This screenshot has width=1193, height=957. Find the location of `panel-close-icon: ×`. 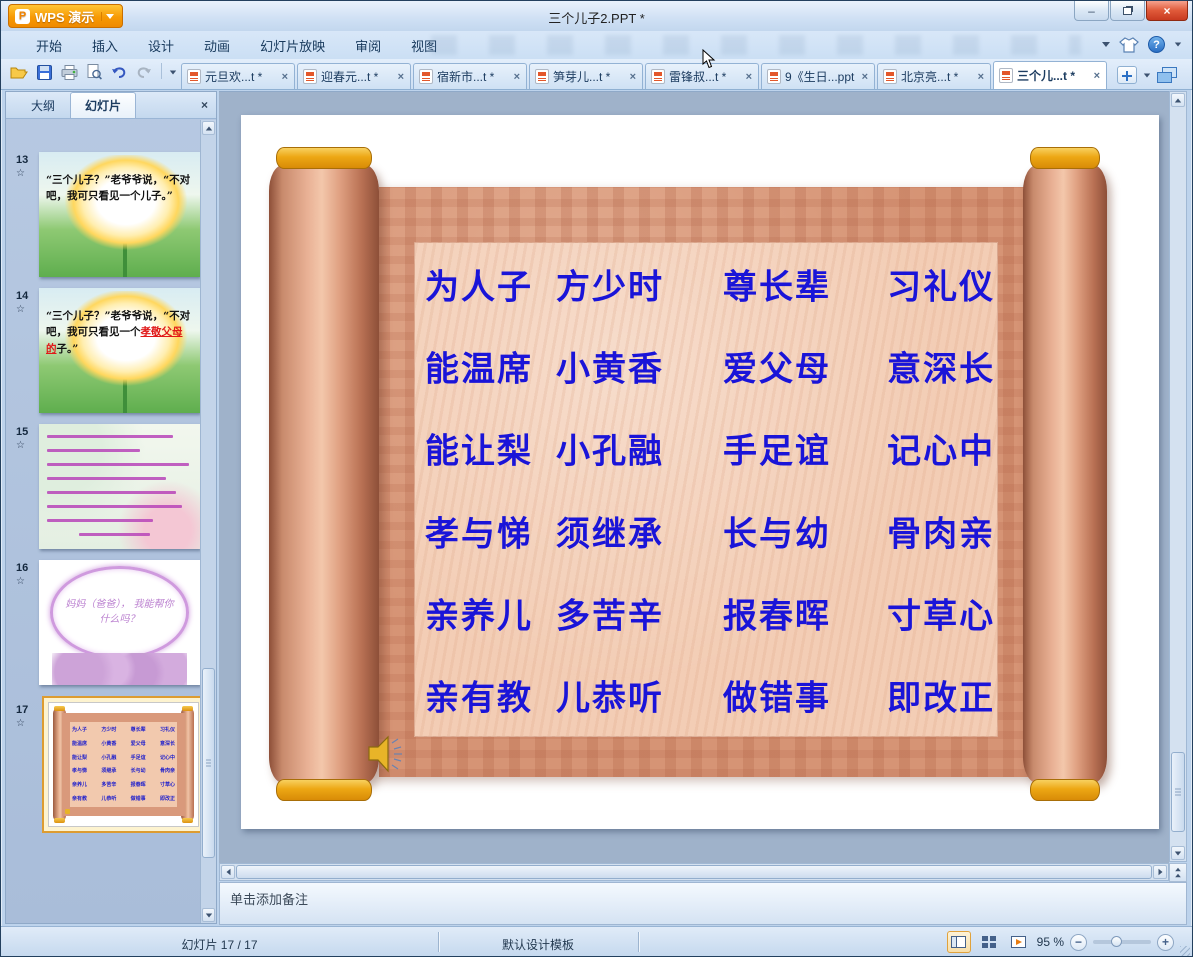

panel-close-icon: × is located at coordinates (204, 105).